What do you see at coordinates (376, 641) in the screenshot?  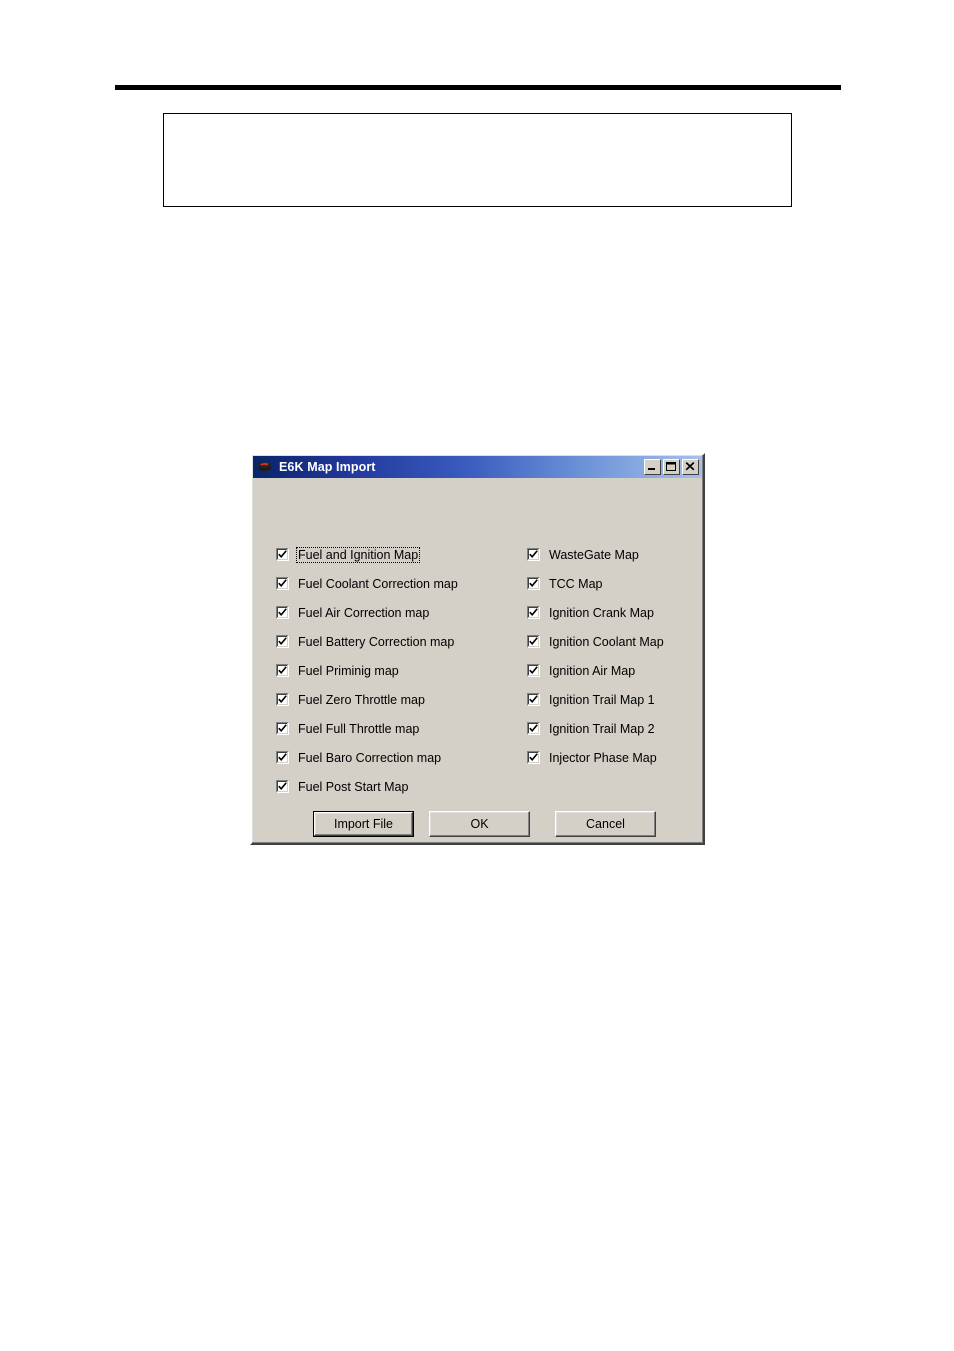 I see `checkbox-label: Fuel Battery Correction map` at bounding box center [376, 641].